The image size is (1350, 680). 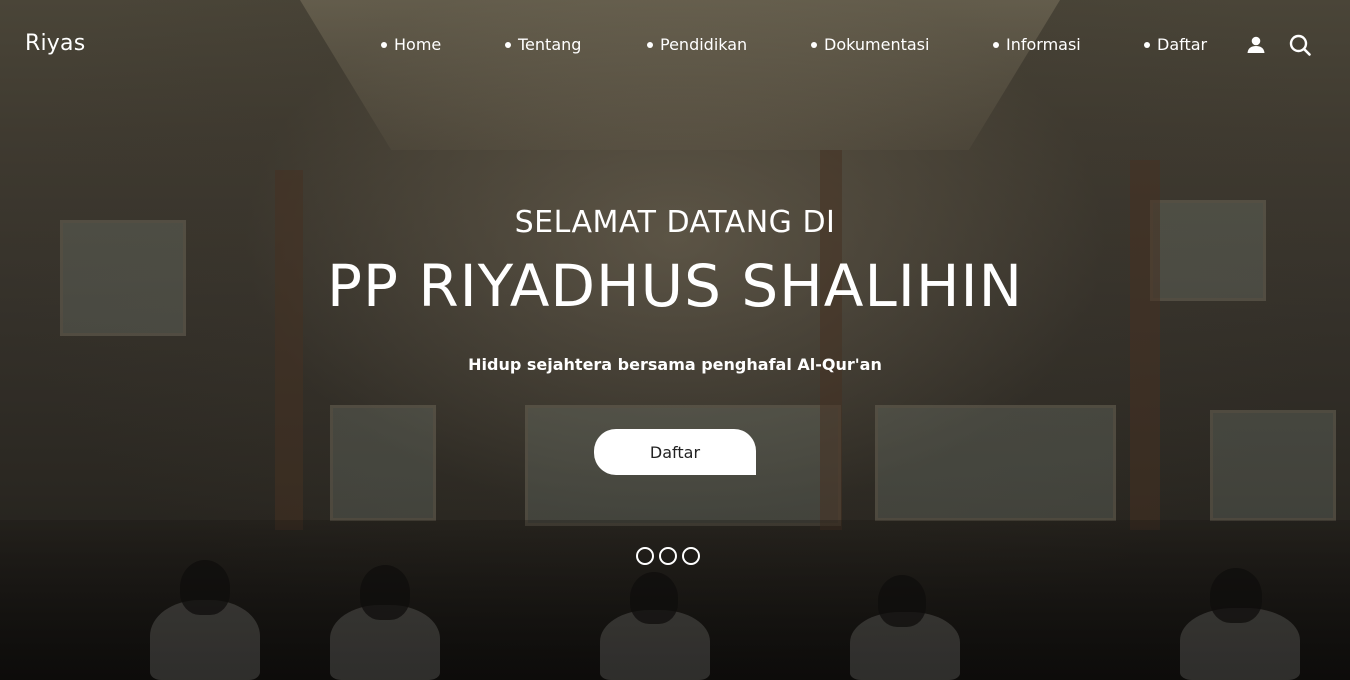 I want to click on nav-item-pendidikan: Pendidikan, so click(x=697, y=44).